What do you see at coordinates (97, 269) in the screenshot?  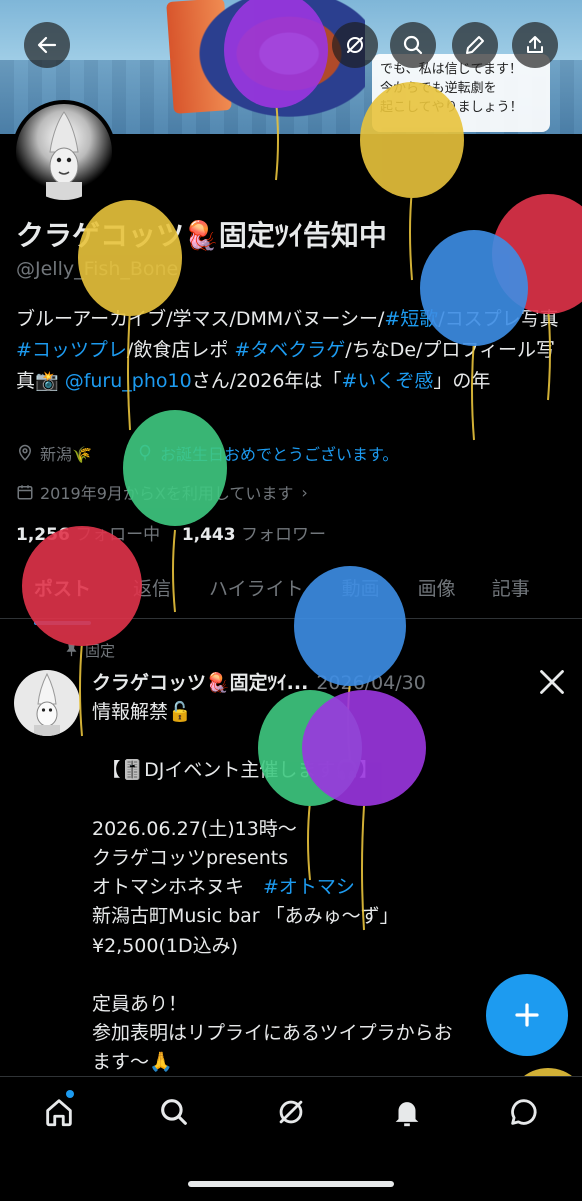 I see `profile-handle: @Jelly_Fish_Bone` at bounding box center [97, 269].